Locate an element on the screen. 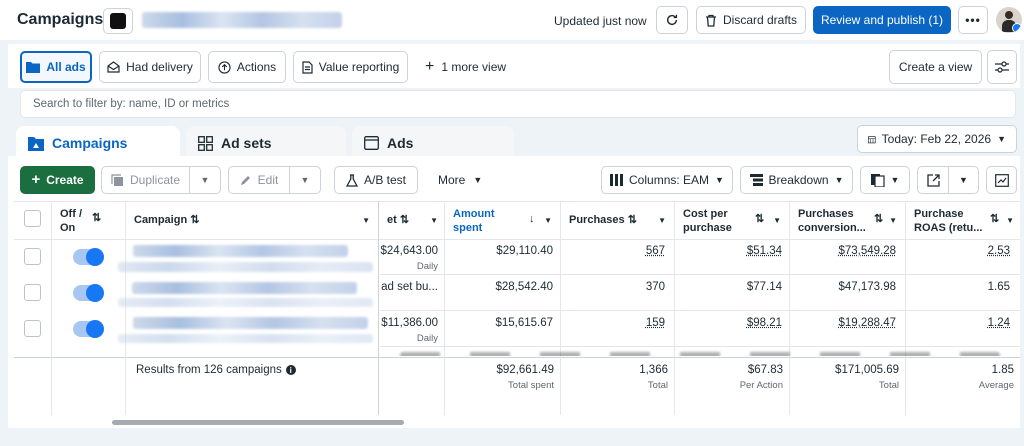  pcv-cell: $47,173.98 is located at coordinates (867, 287).